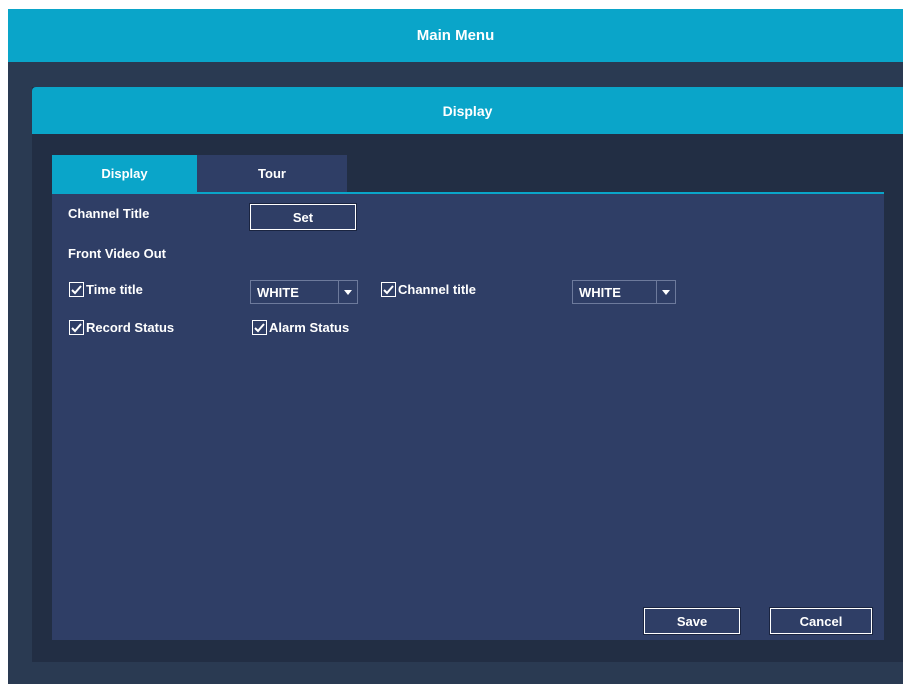  Describe the element at coordinates (109, 213) in the screenshot. I see `channel-title-label: Channel Title` at that location.